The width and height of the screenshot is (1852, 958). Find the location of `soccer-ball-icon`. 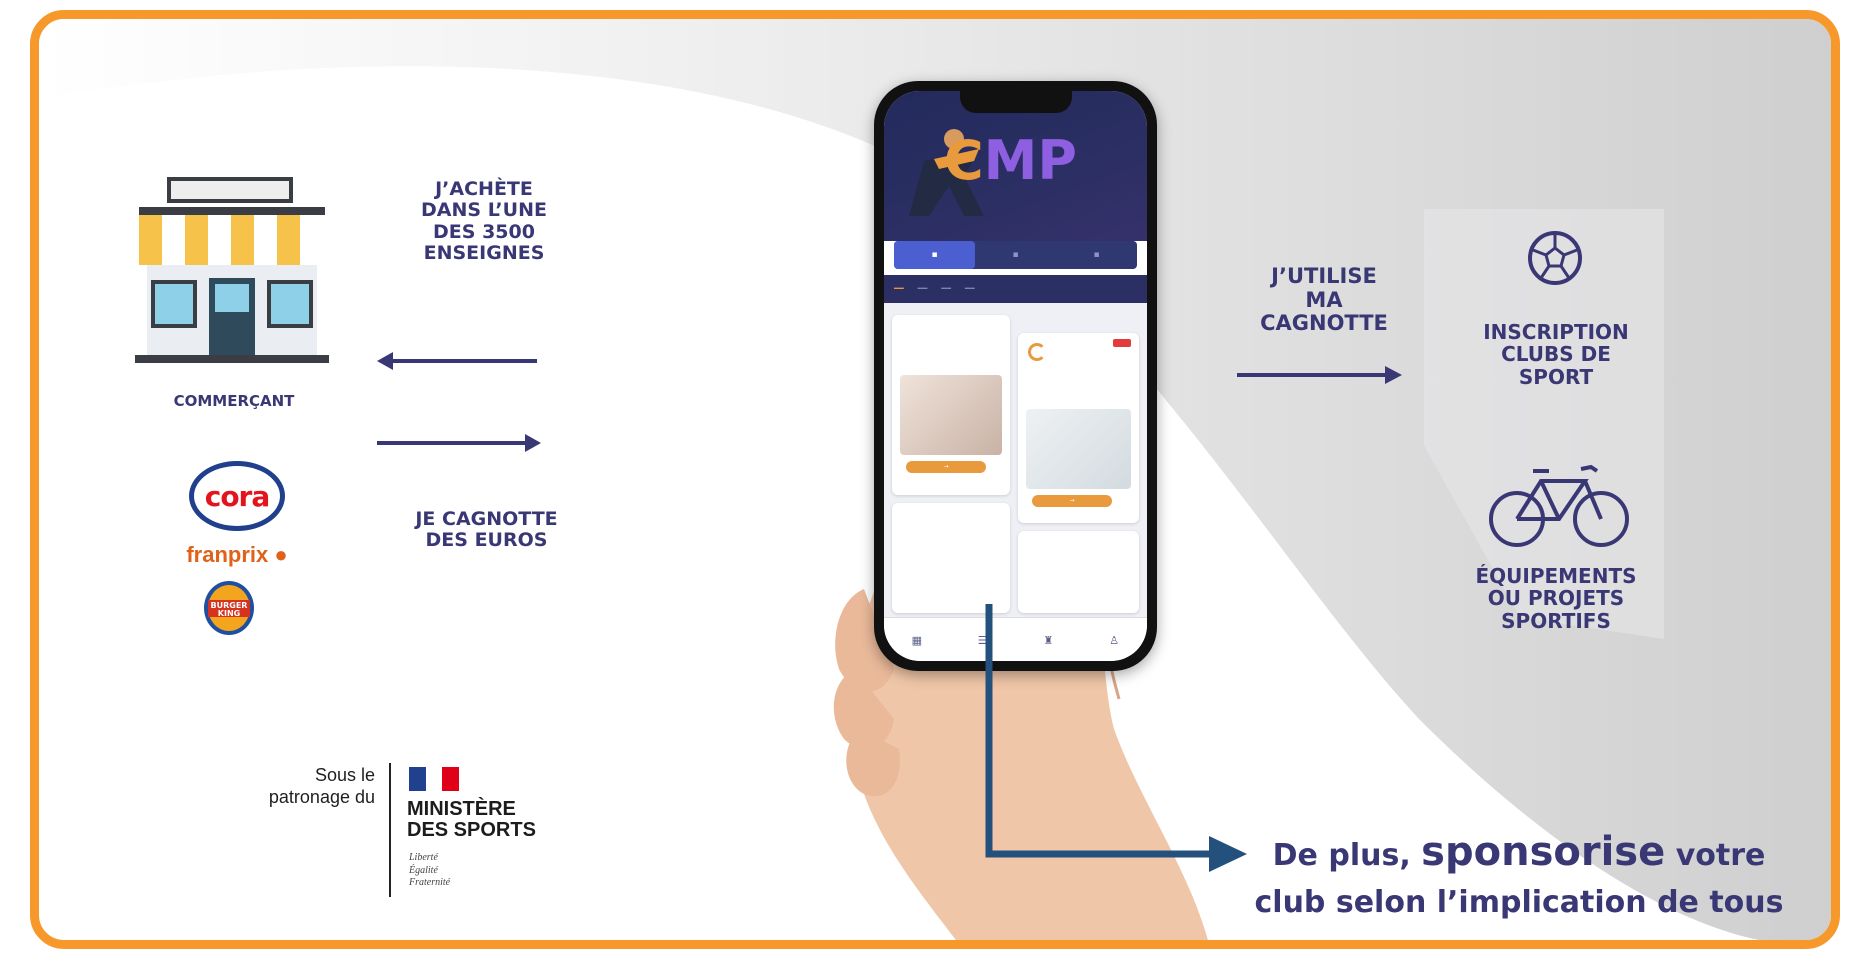

soccer-ball-icon is located at coordinates (1555, 258).